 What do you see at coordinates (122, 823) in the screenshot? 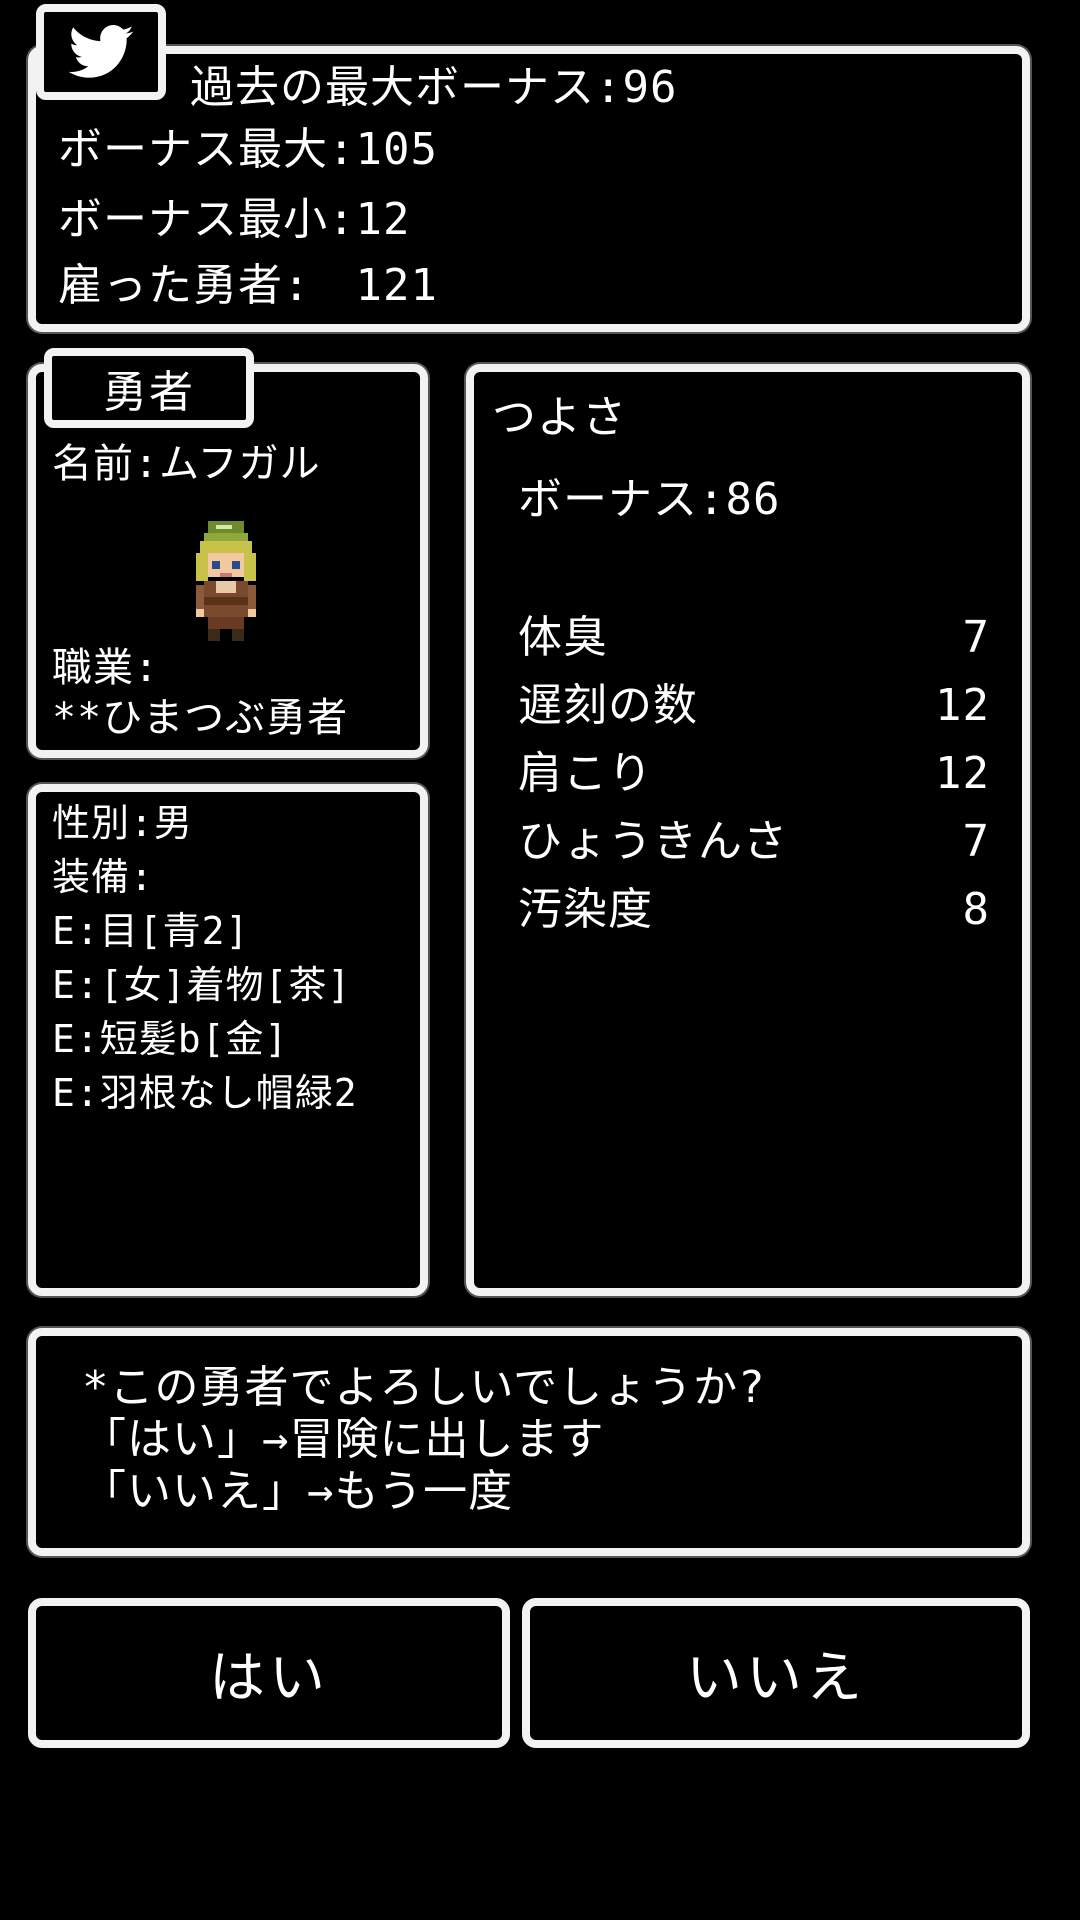
I see `gender-text: 性別:男` at bounding box center [122, 823].